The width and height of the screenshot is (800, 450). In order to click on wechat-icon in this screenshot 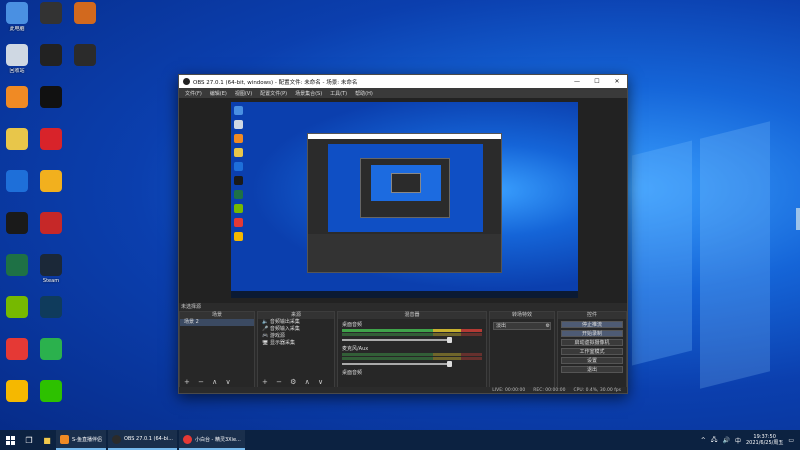, I will do `click(51, 391)`.